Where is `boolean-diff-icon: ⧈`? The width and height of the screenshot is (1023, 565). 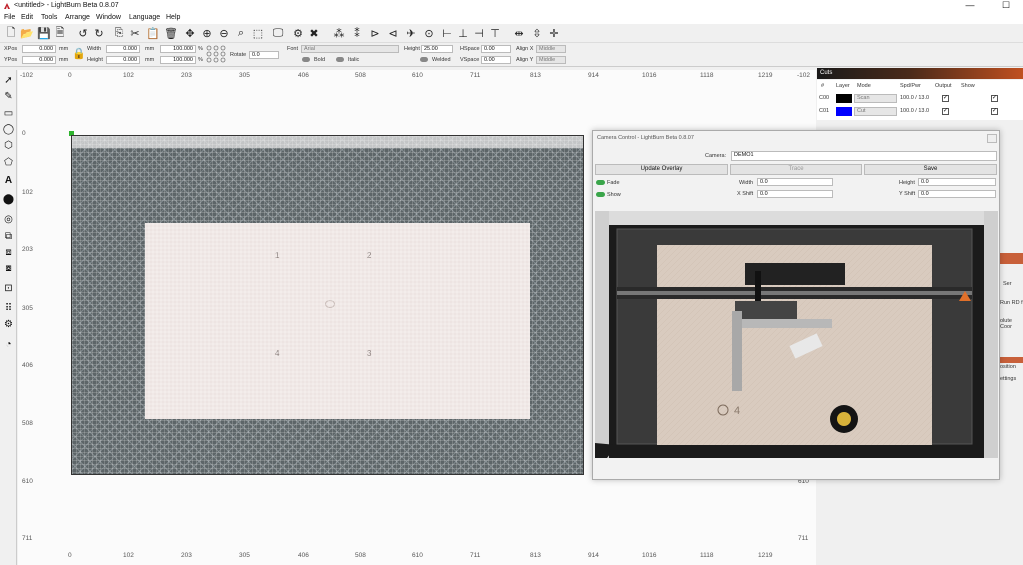
boolean-diff-icon: ⧈ is located at coordinates (8, 252).